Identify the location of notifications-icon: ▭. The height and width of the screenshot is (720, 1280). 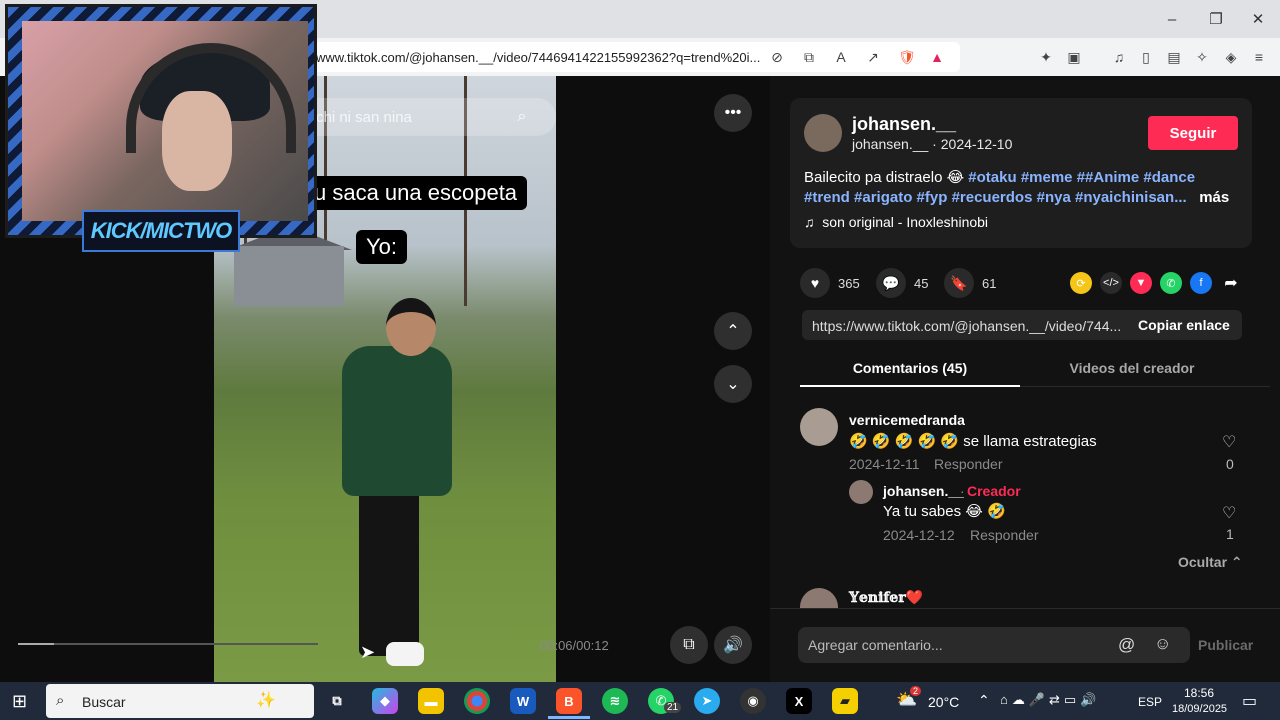
(1249, 701).